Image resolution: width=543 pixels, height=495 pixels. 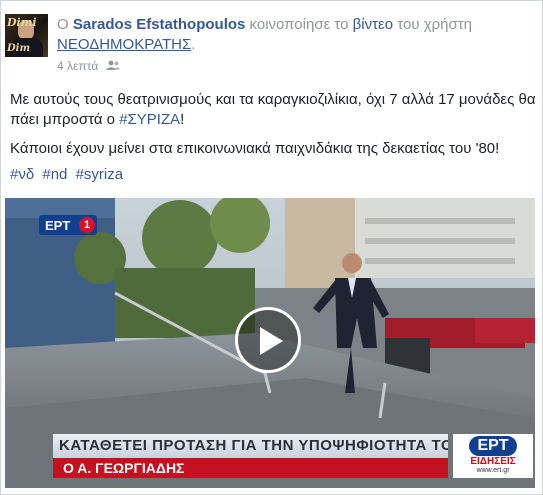 What do you see at coordinates (493, 446) in the screenshot?
I see `news-logo-text: ΕΡΤ` at bounding box center [493, 446].